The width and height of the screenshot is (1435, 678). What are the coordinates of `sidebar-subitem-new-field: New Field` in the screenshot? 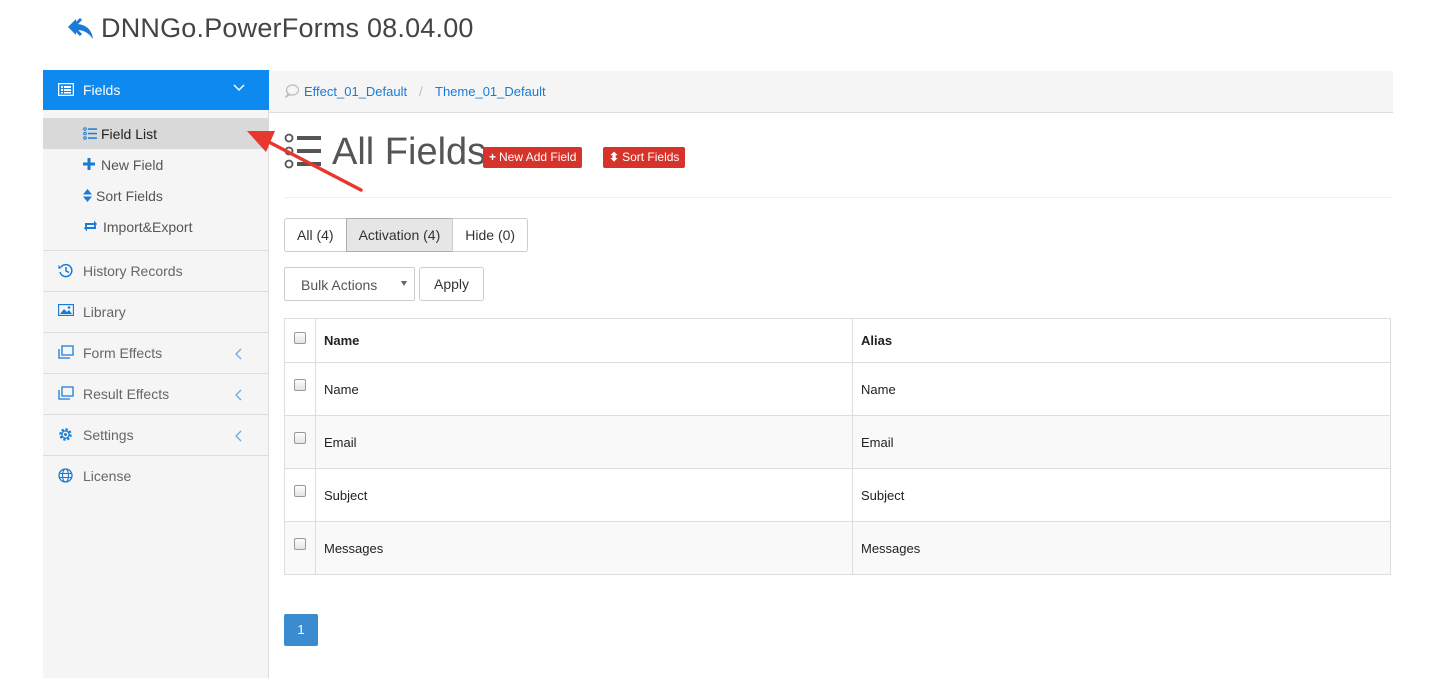 It's located at (156, 164).